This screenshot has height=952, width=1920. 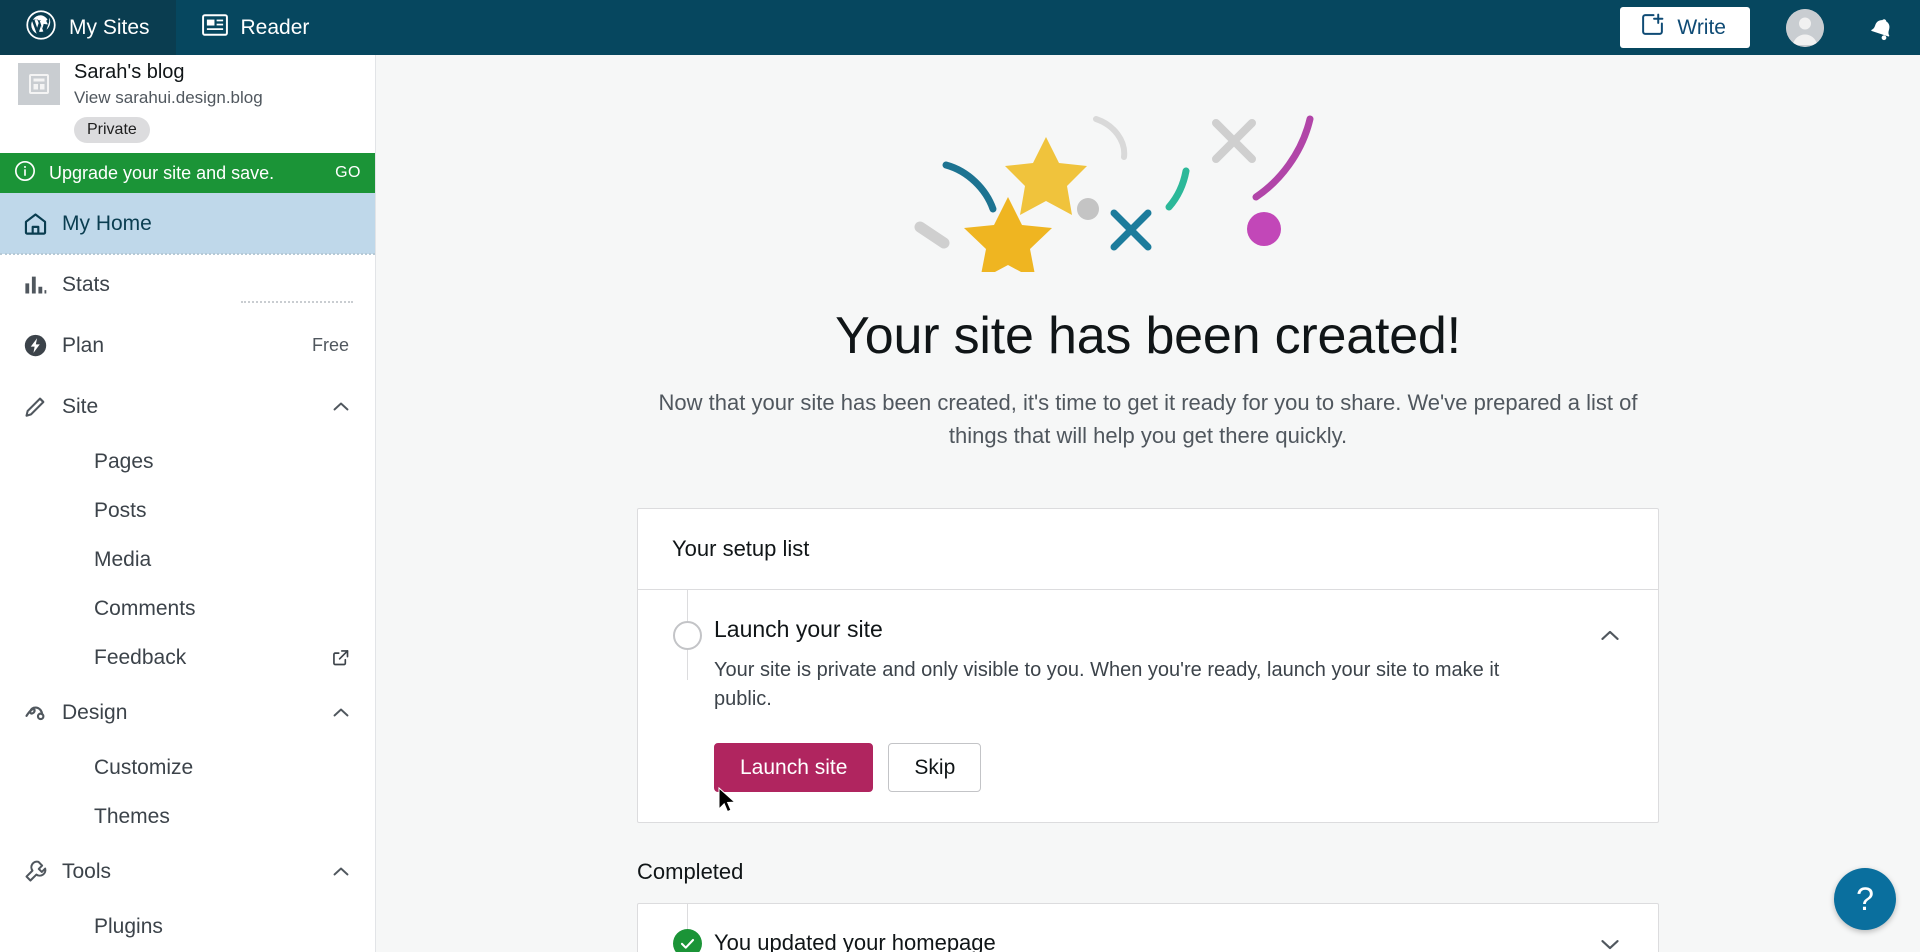 I want to click on skip-button: Skip, so click(x=935, y=767).